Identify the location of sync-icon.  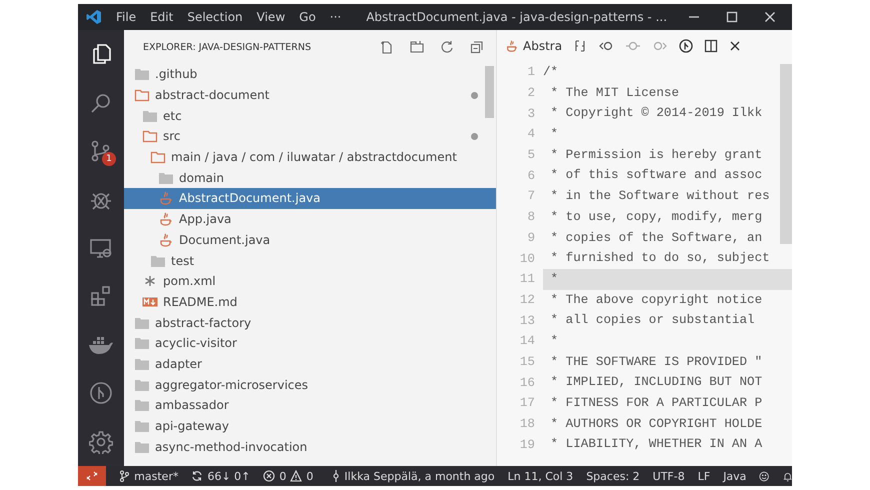
(197, 476).